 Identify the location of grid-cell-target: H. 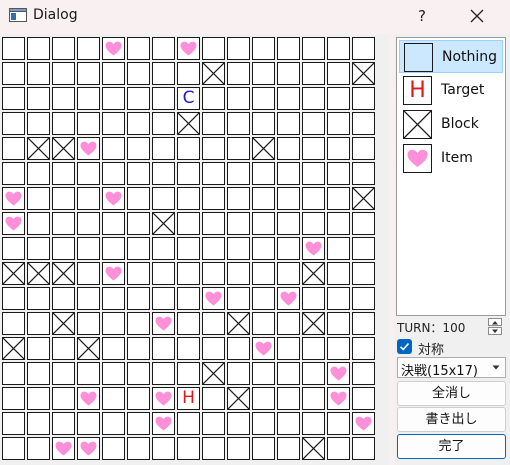
(188, 398).